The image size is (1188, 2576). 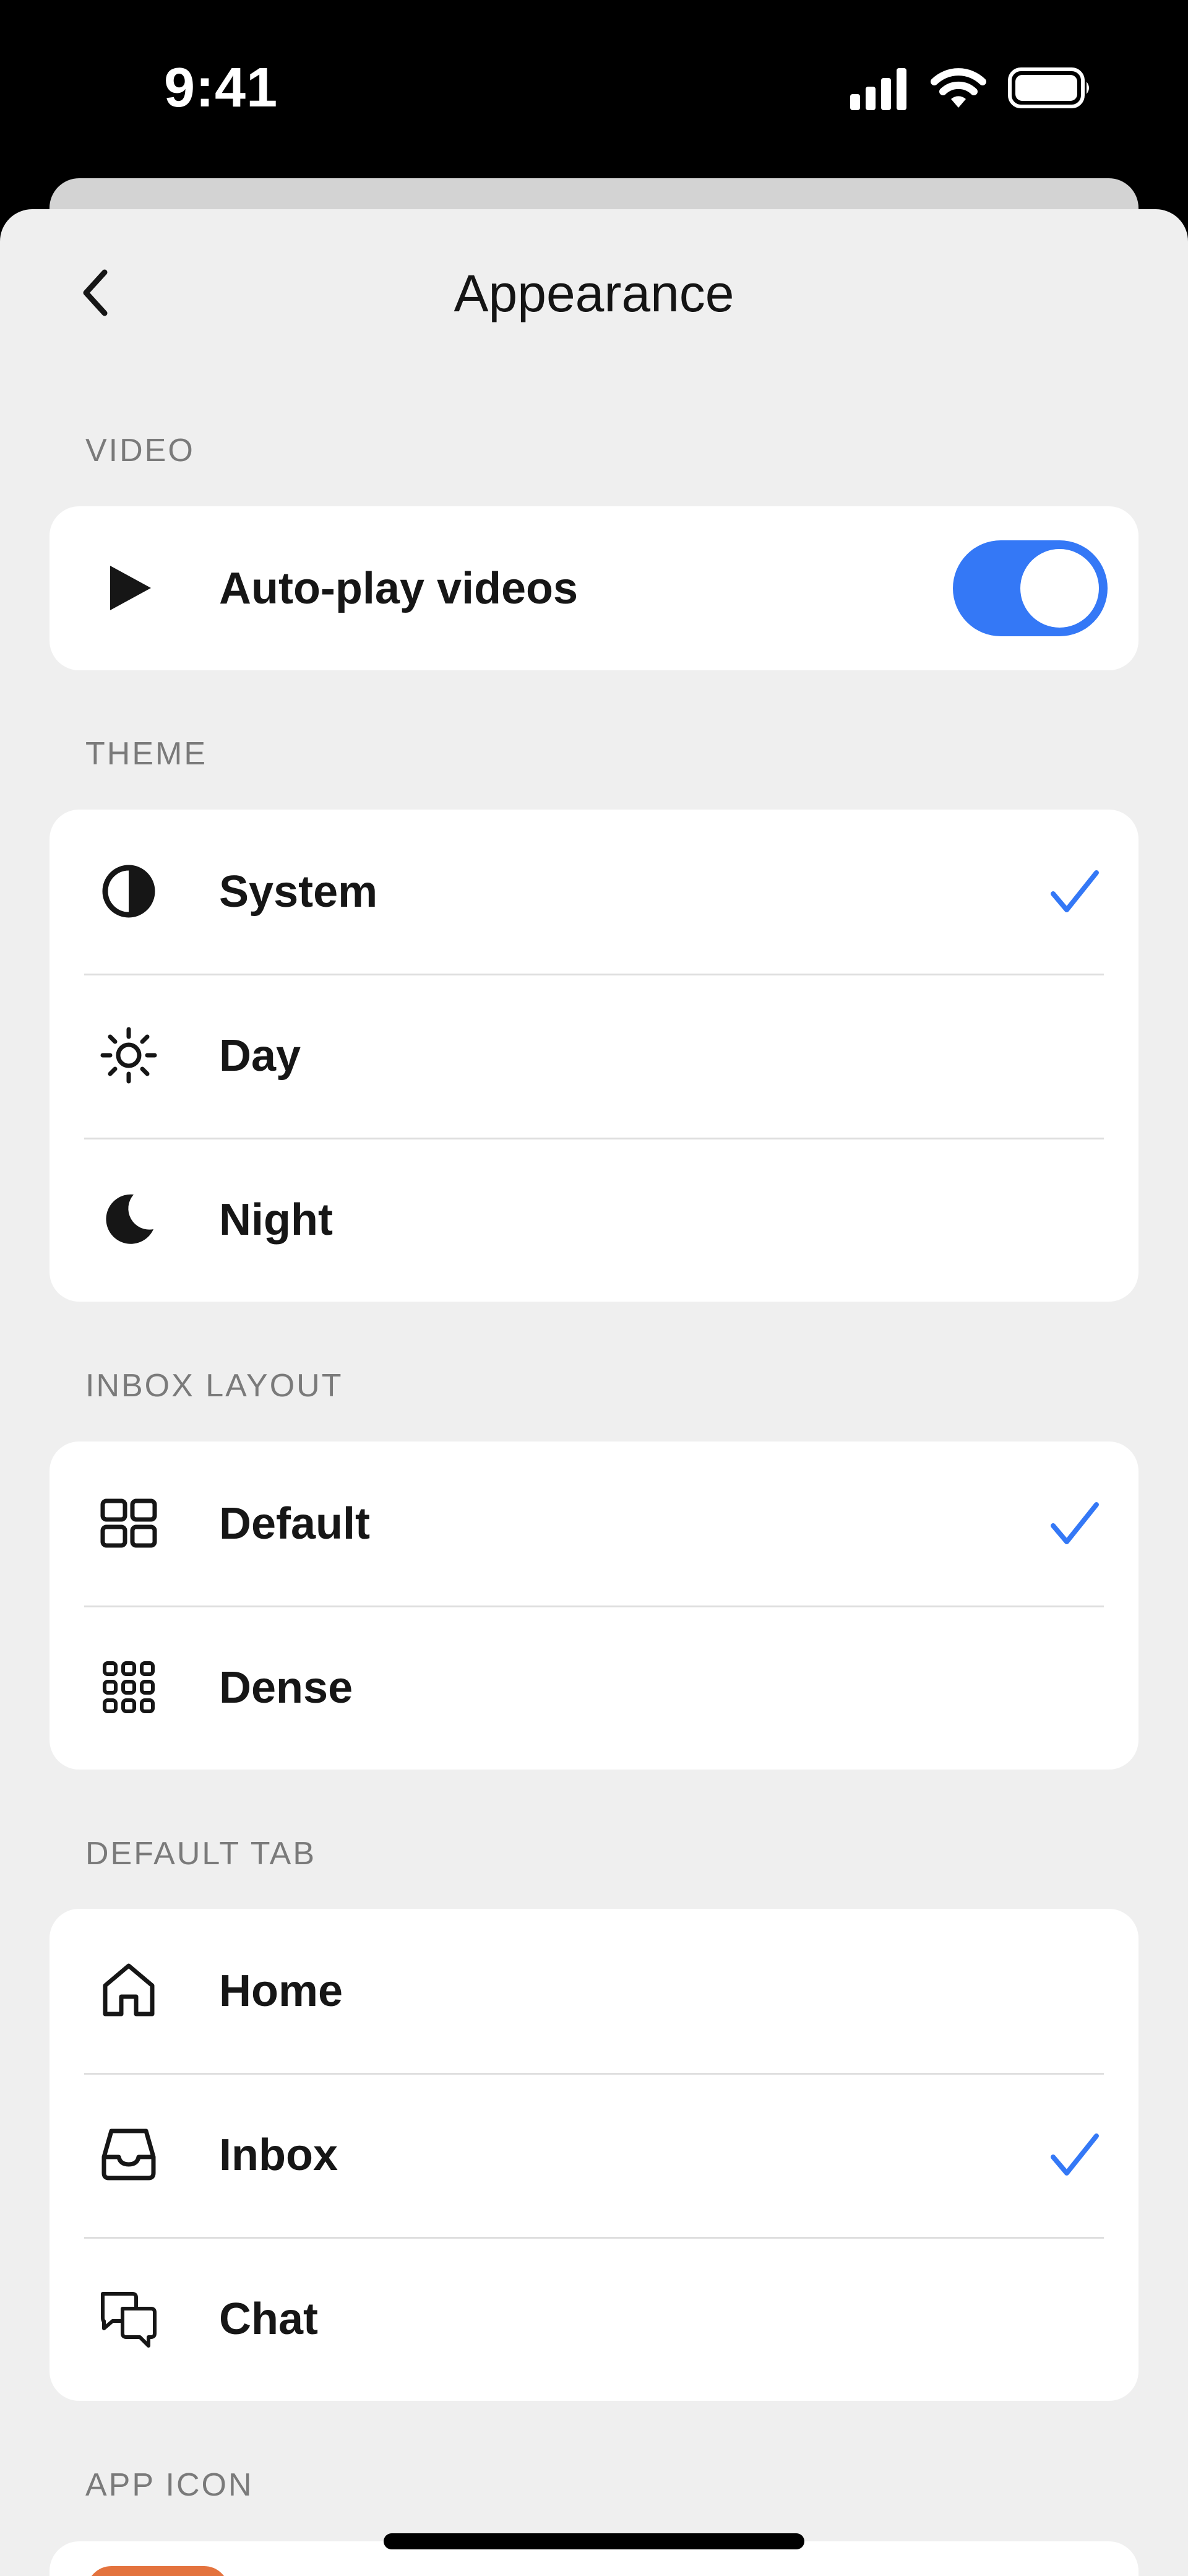 I want to click on theme-option-day: Day, so click(x=594, y=1056).